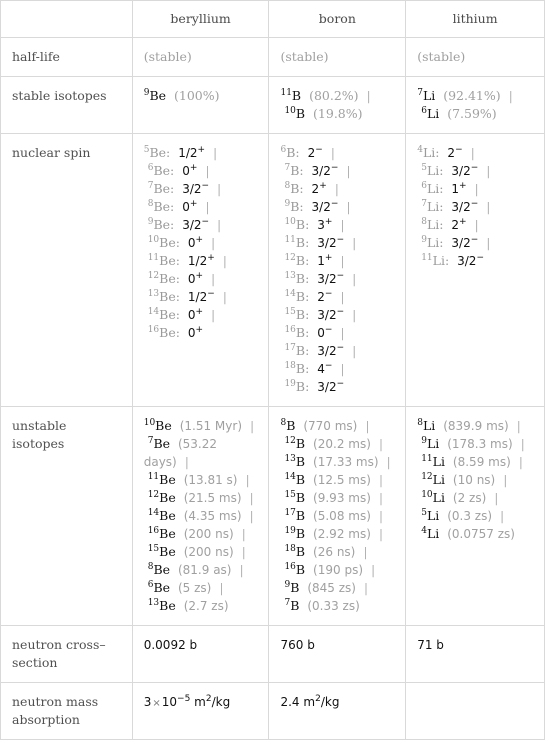 The image size is (546, 740). Describe the element at coordinates (470, 516) in the screenshot. I see `half-life: (0.3 zs)` at that location.